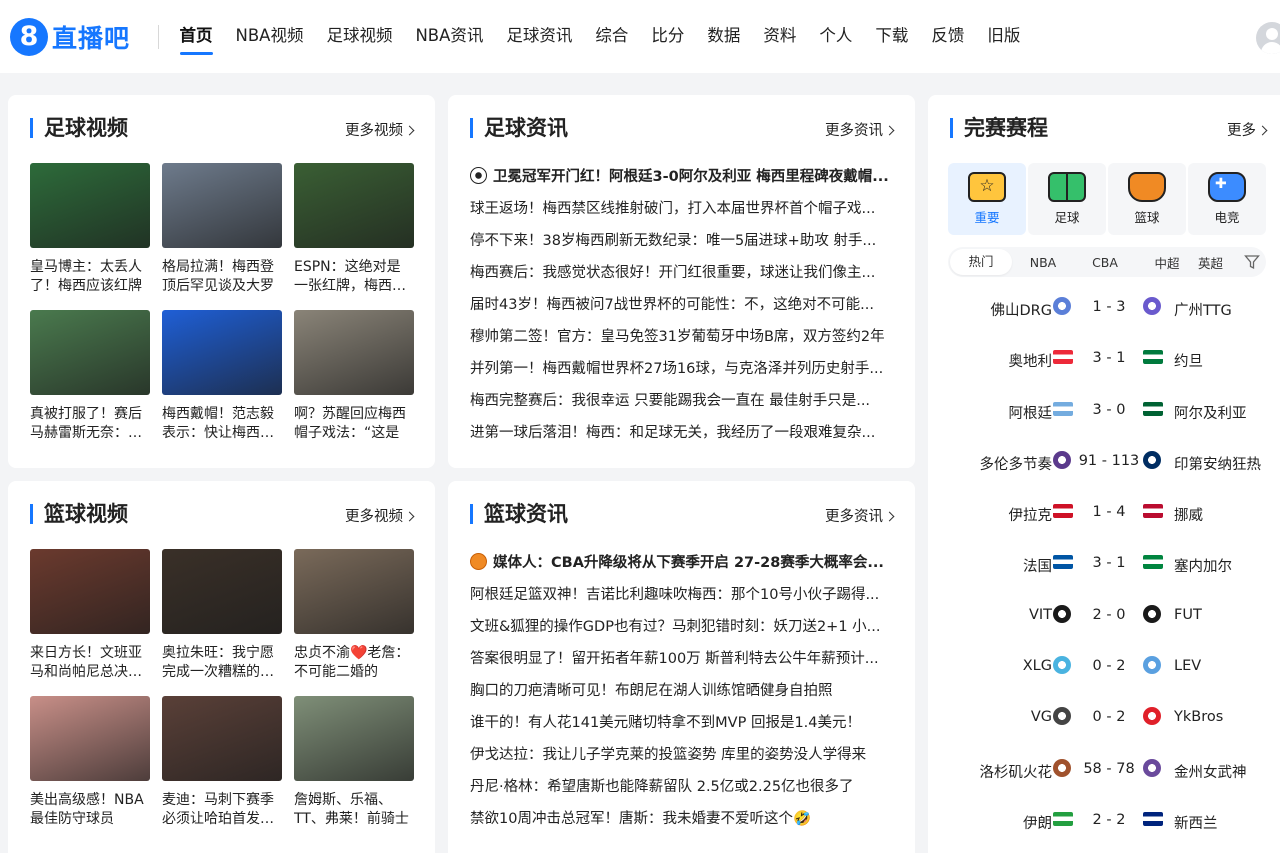 This screenshot has height=853, width=1280. What do you see at coordinates (222, 424) in the screenshot?
I see `video-caption: 梅西戴帽！范志毅表示：快让梅西休息` at bounding box center [222, 424].